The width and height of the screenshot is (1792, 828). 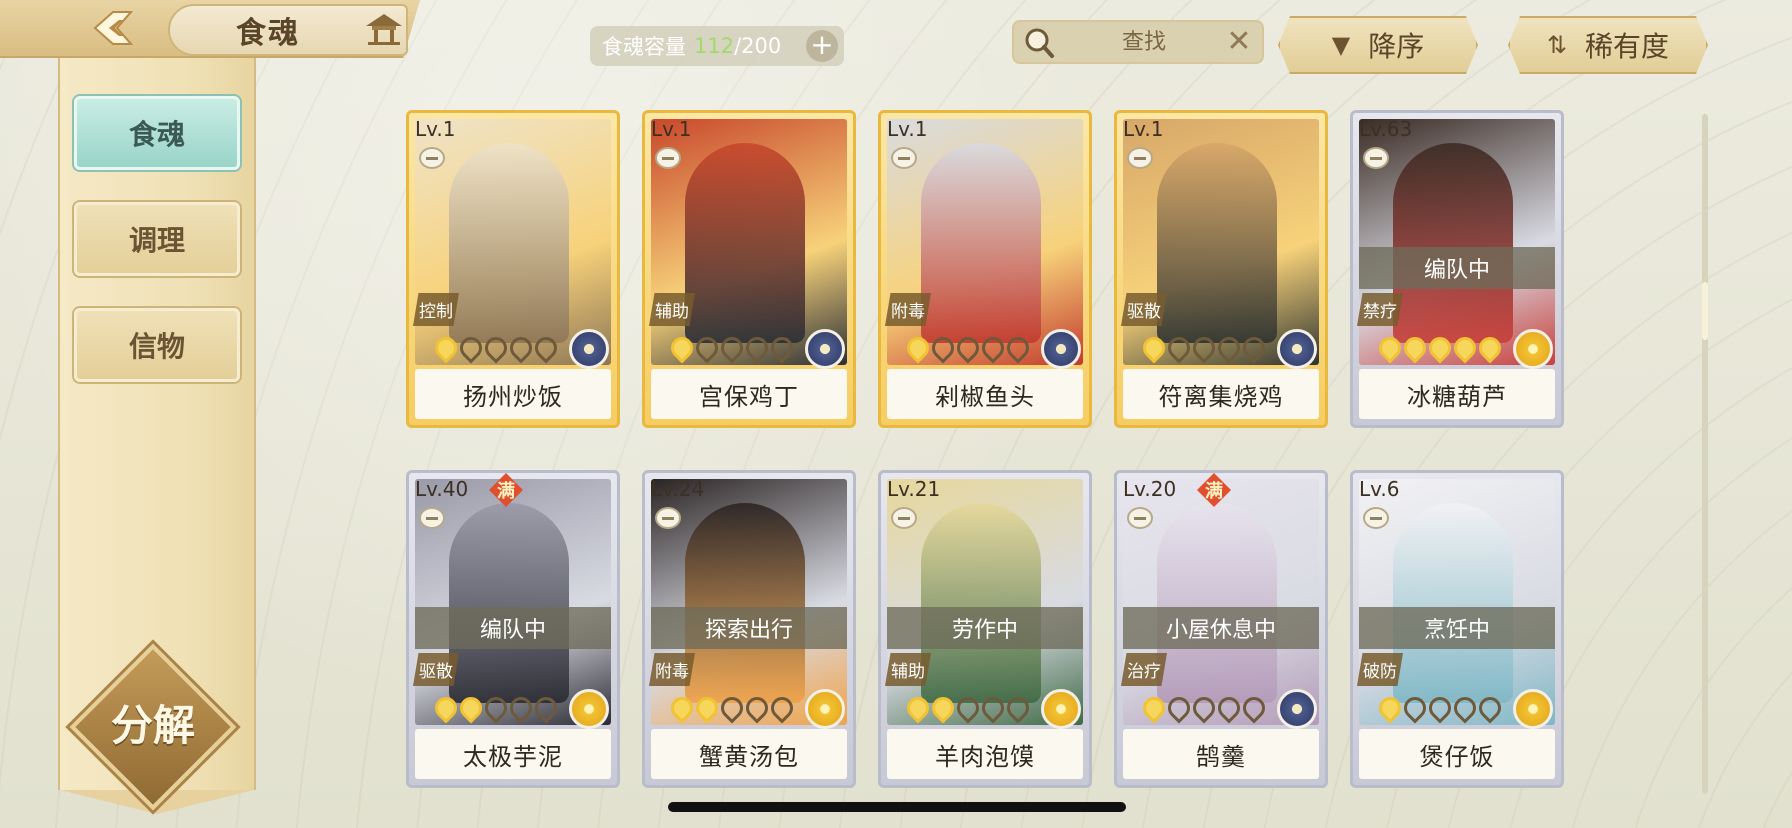 What do you see at coordinates (1608, 45) in the screenshot?
I see `sort-by-button: ⇅ 稀有度` at bounding box center [1608, 45].